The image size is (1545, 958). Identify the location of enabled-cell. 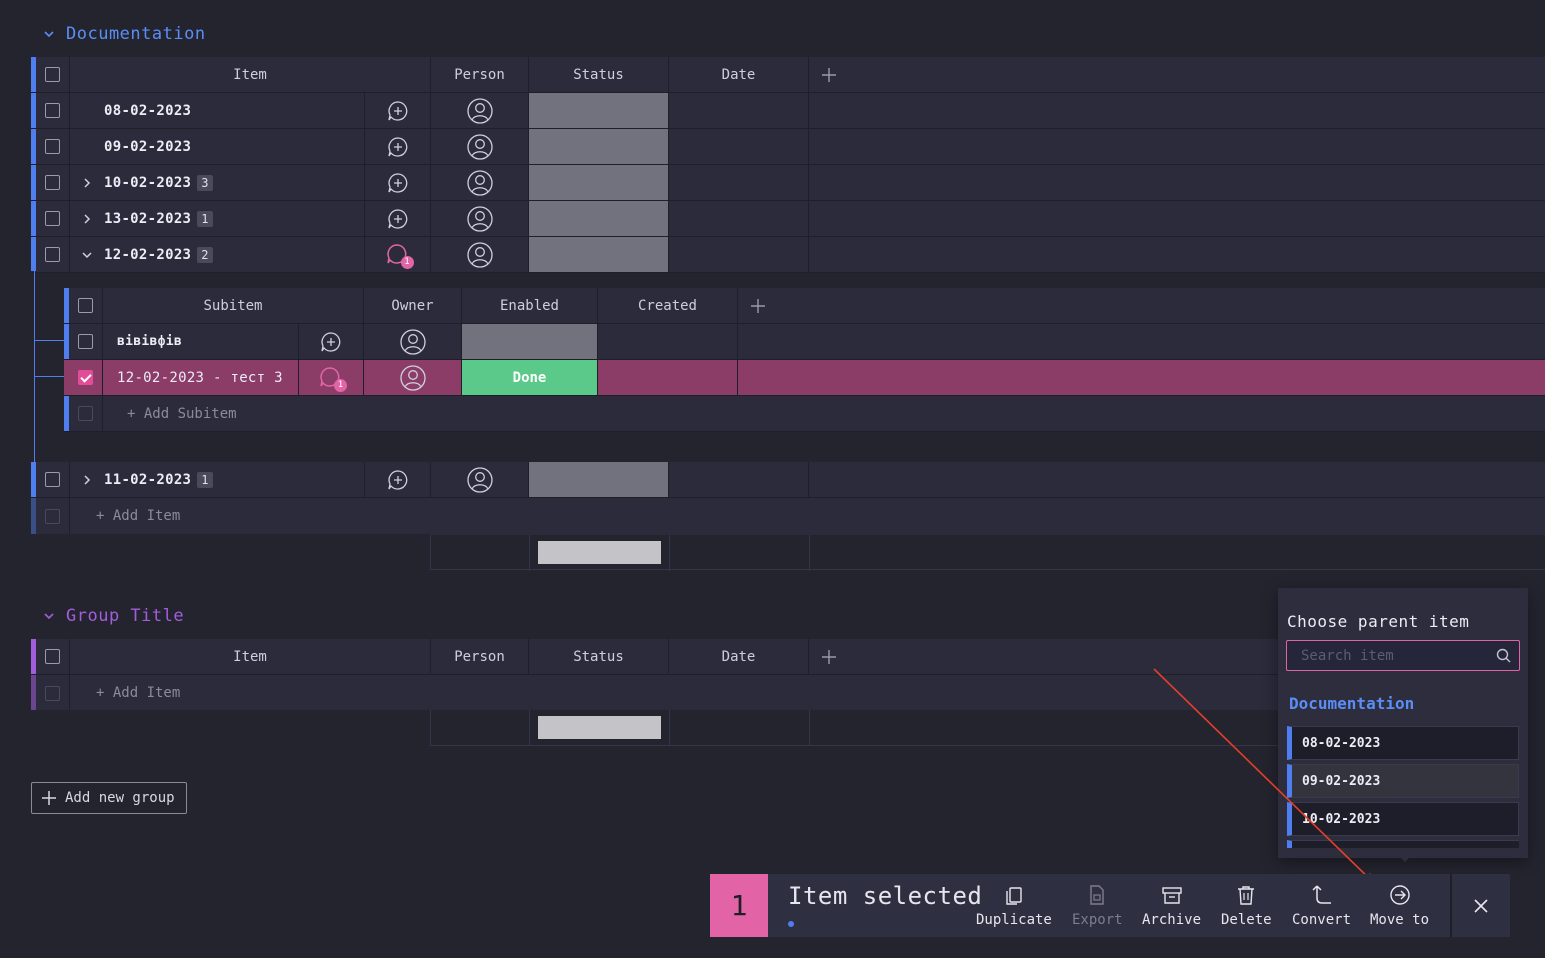
(530, 341).